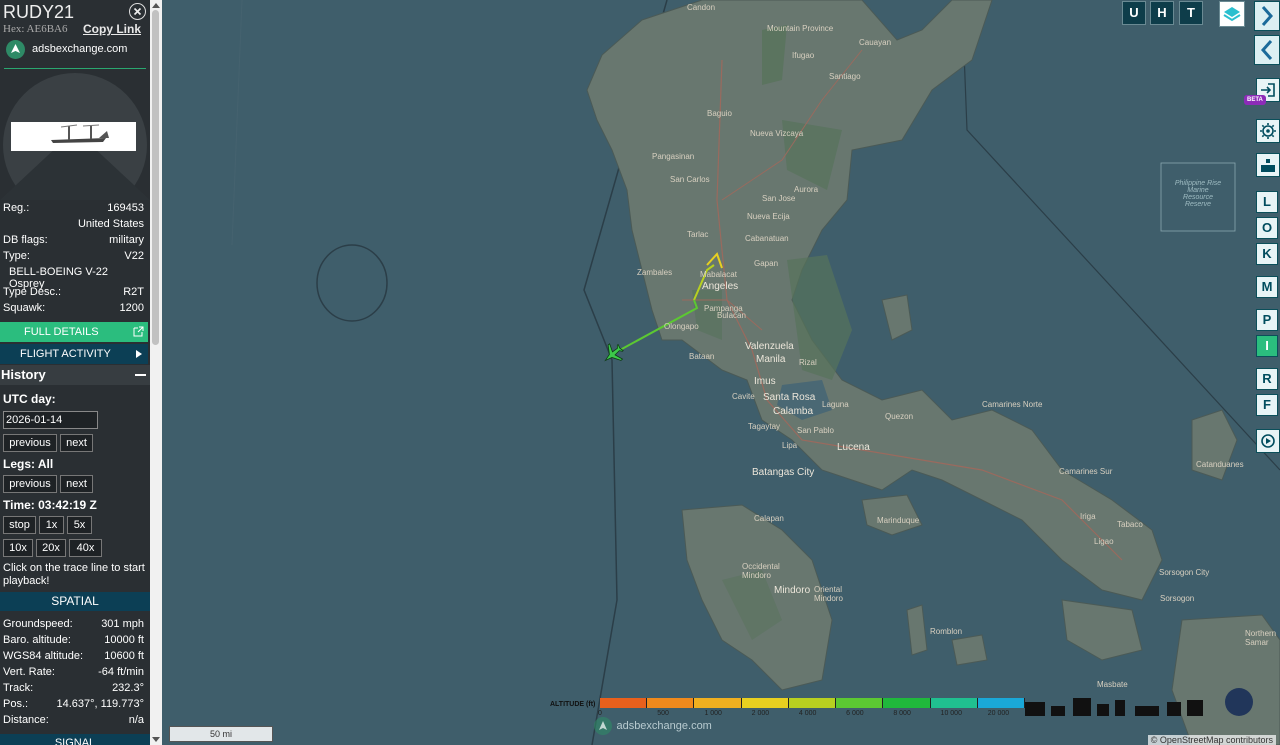 This screenshot has width=1280, height=745. Describe the element at coordinates (769, 518) in the screenshot. I see `label-calapan: Calapan` at that location.